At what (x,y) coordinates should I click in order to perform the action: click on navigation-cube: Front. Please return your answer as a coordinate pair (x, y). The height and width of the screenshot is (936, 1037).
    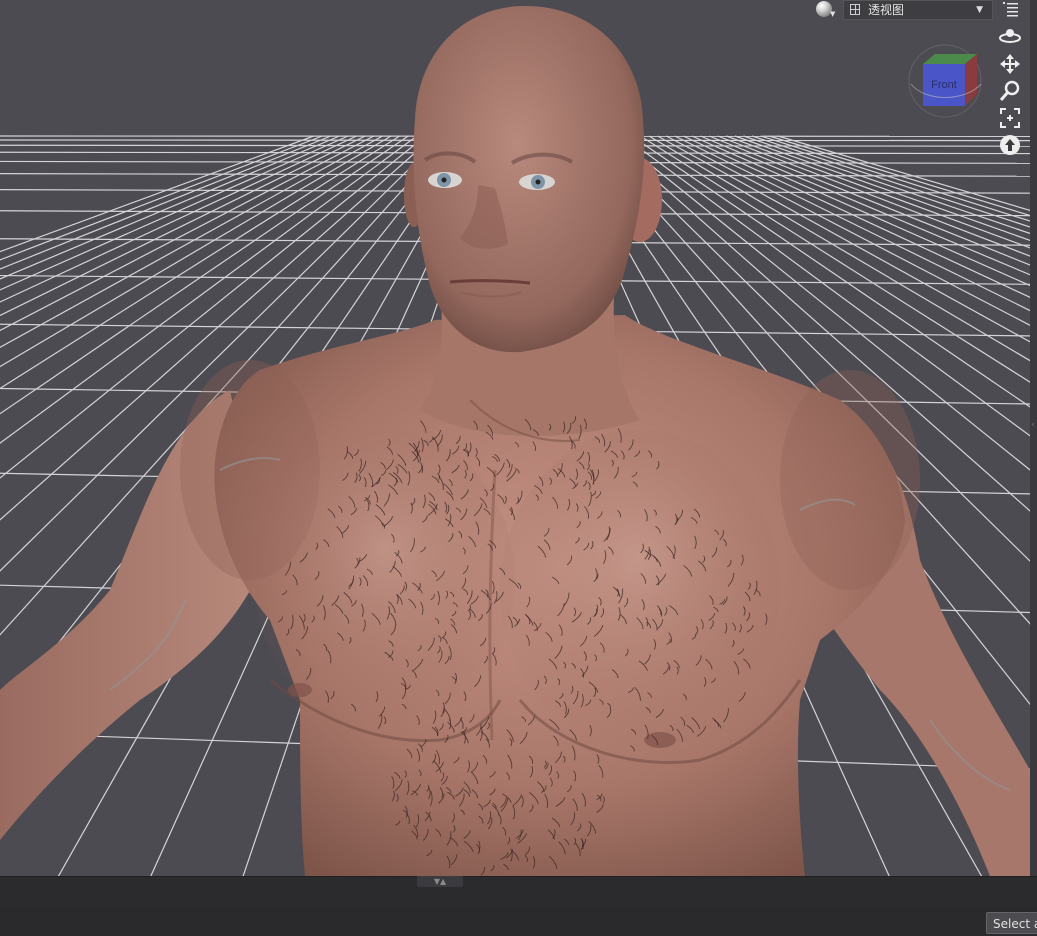
    Looking at the image, I should click on (945, 81).